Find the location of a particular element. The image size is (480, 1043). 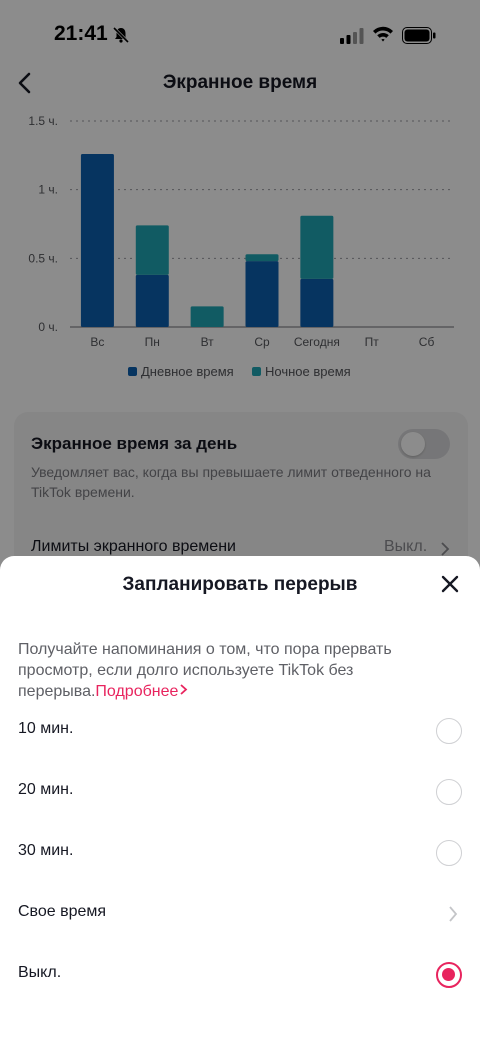

radio-off-selected is located at coordinates (449, 975).